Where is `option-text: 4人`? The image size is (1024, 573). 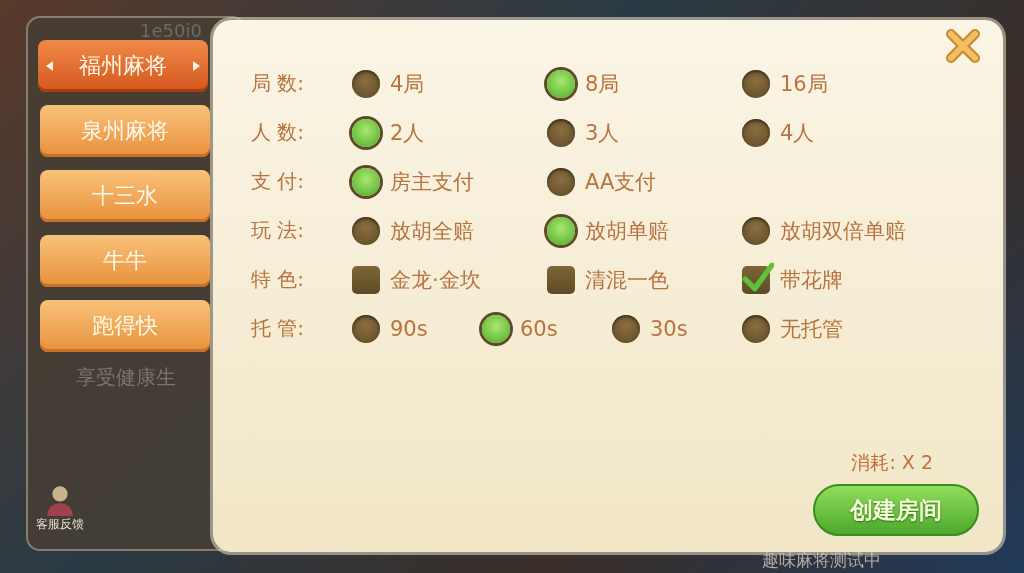 option-text: 4人 is located at coordinates (797, 133).